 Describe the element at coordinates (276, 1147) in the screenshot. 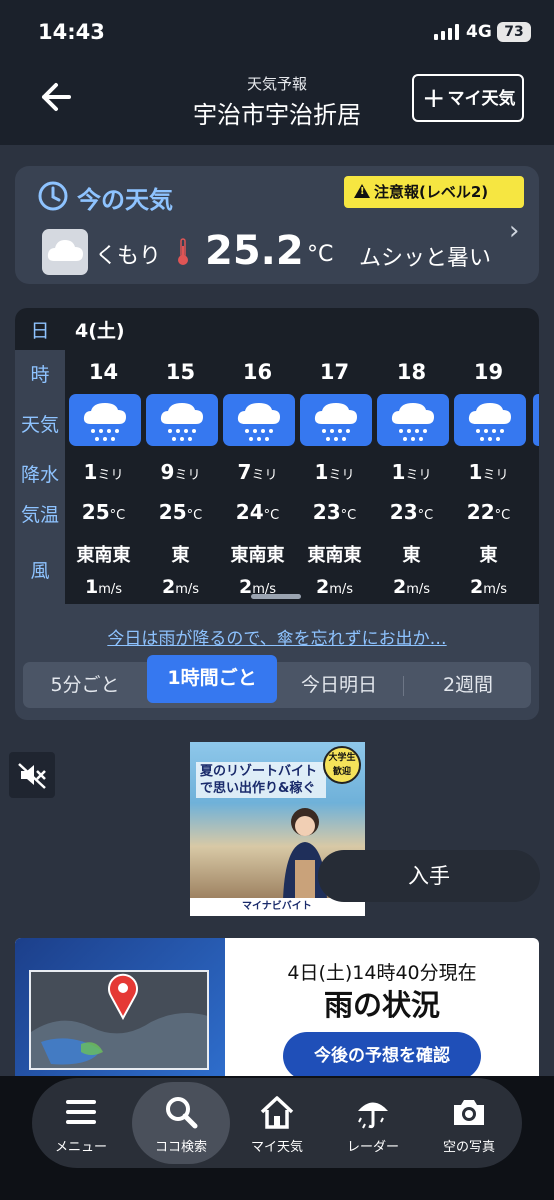

I see `nav-label: マイ天気` at that location.